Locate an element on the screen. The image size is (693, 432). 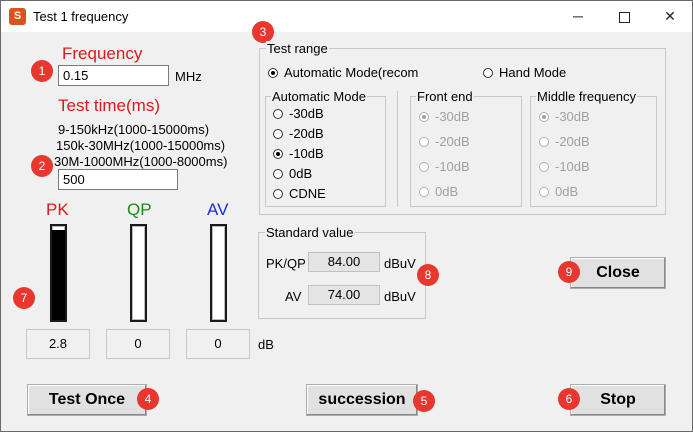
test-time-input: 500 is located at coordinates (118, 179).